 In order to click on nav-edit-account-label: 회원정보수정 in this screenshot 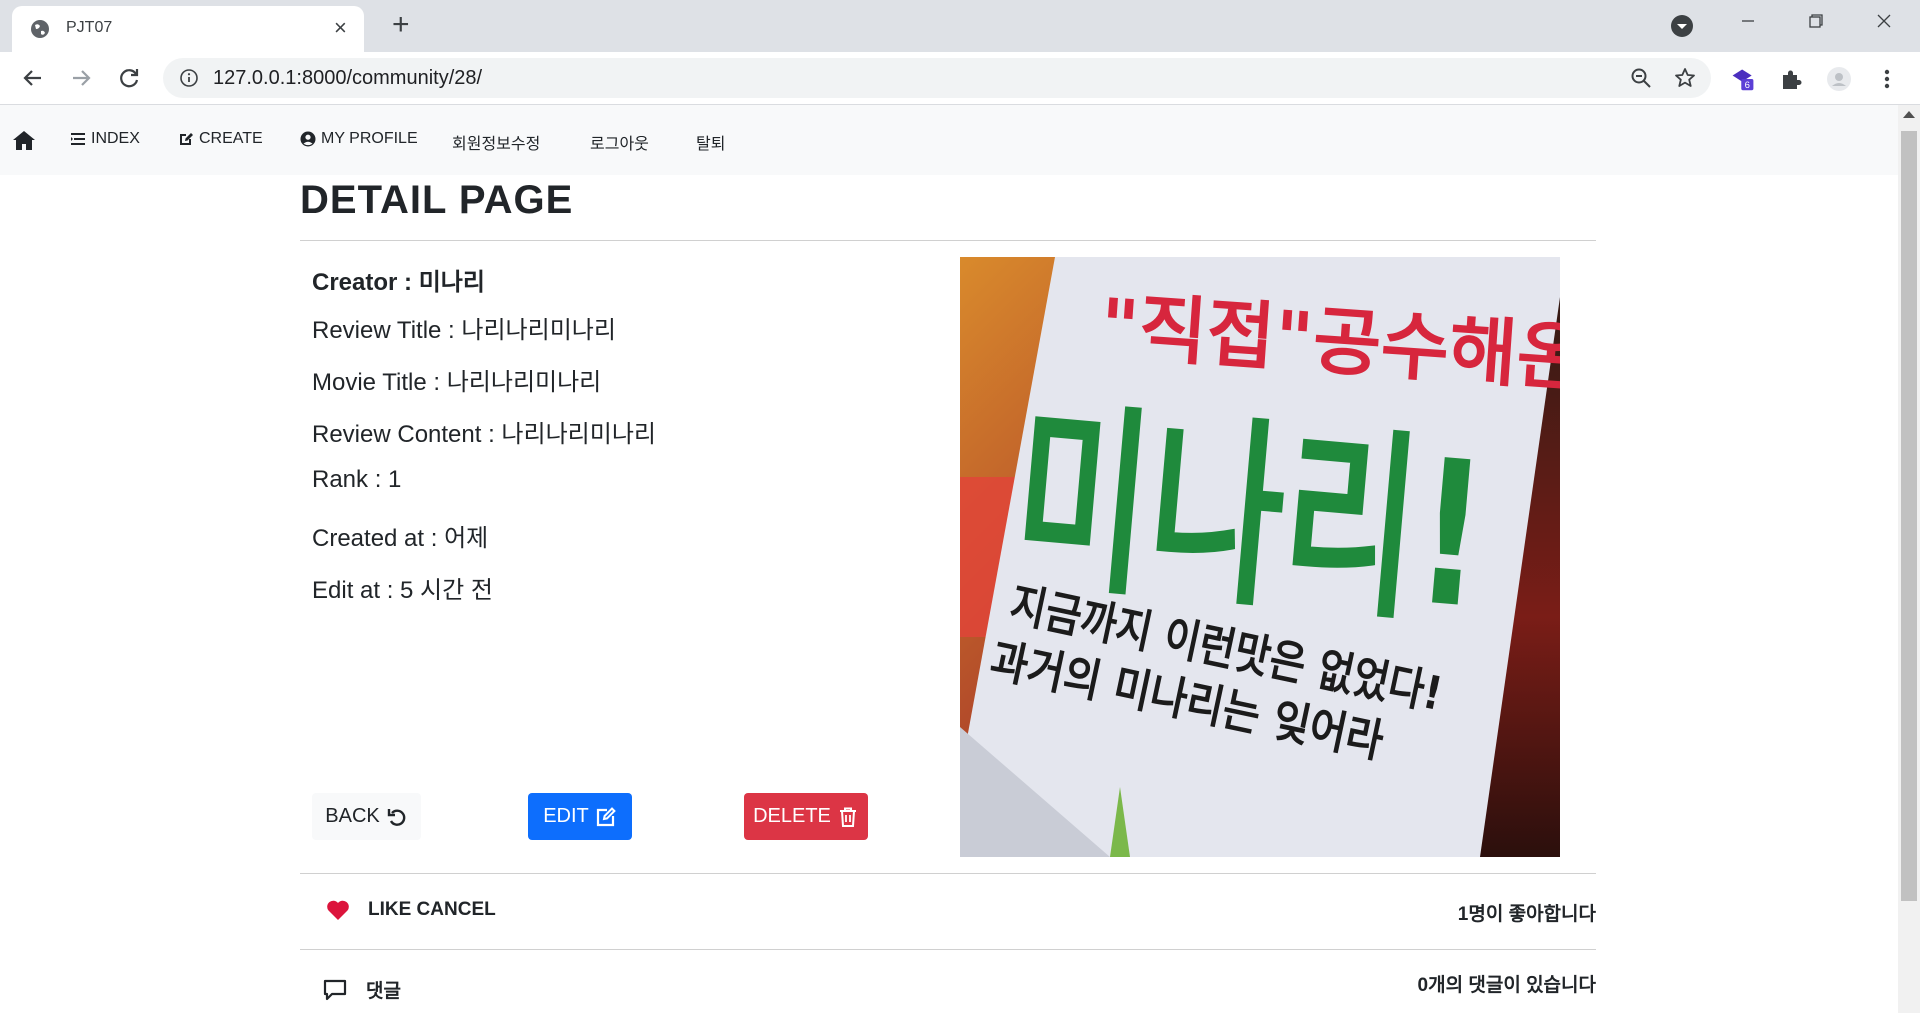, I will do `click(496, 144)`.